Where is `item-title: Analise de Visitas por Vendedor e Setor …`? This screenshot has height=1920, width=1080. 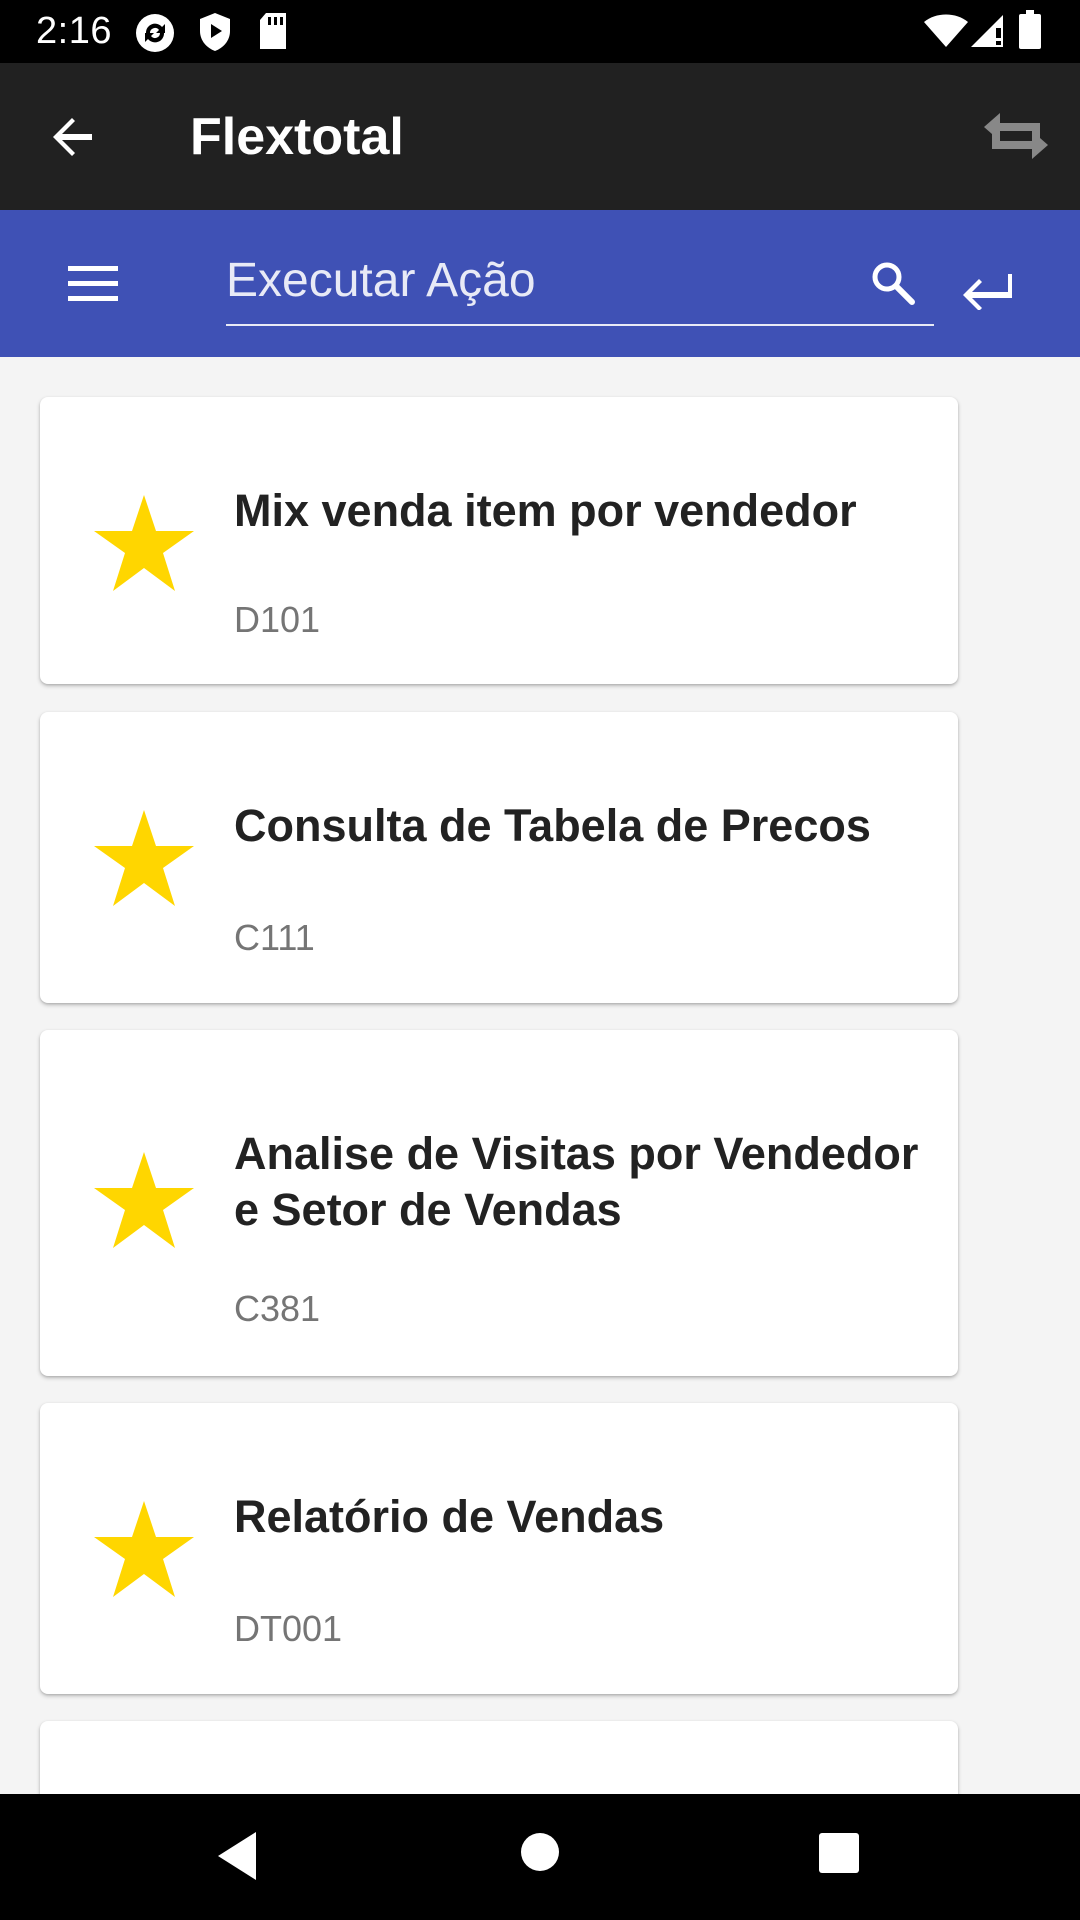
item-title: Analise de Visitas por Vendedor e Setor … is located at coordinates (576, 1181).